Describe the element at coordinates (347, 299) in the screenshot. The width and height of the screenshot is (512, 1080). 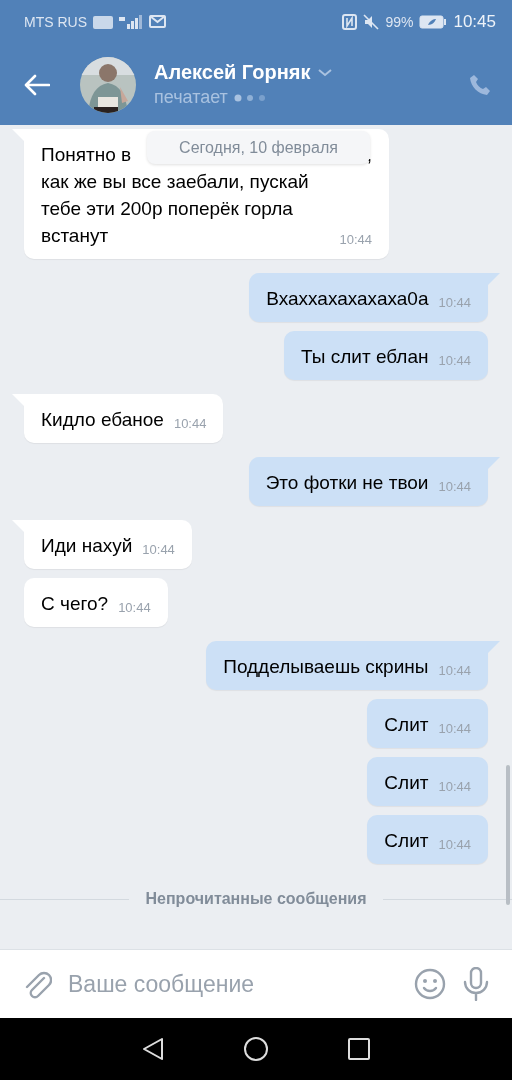
I see `message-text: Вхаххахахахаха0а` at that location.